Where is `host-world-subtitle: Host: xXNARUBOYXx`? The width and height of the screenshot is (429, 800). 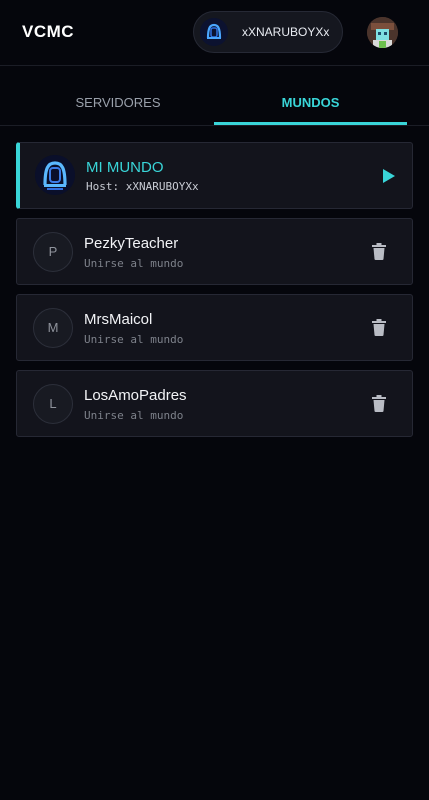 host-world-subtitle: Host: xXNARUBOYXx is located at coordinates (142, 186).